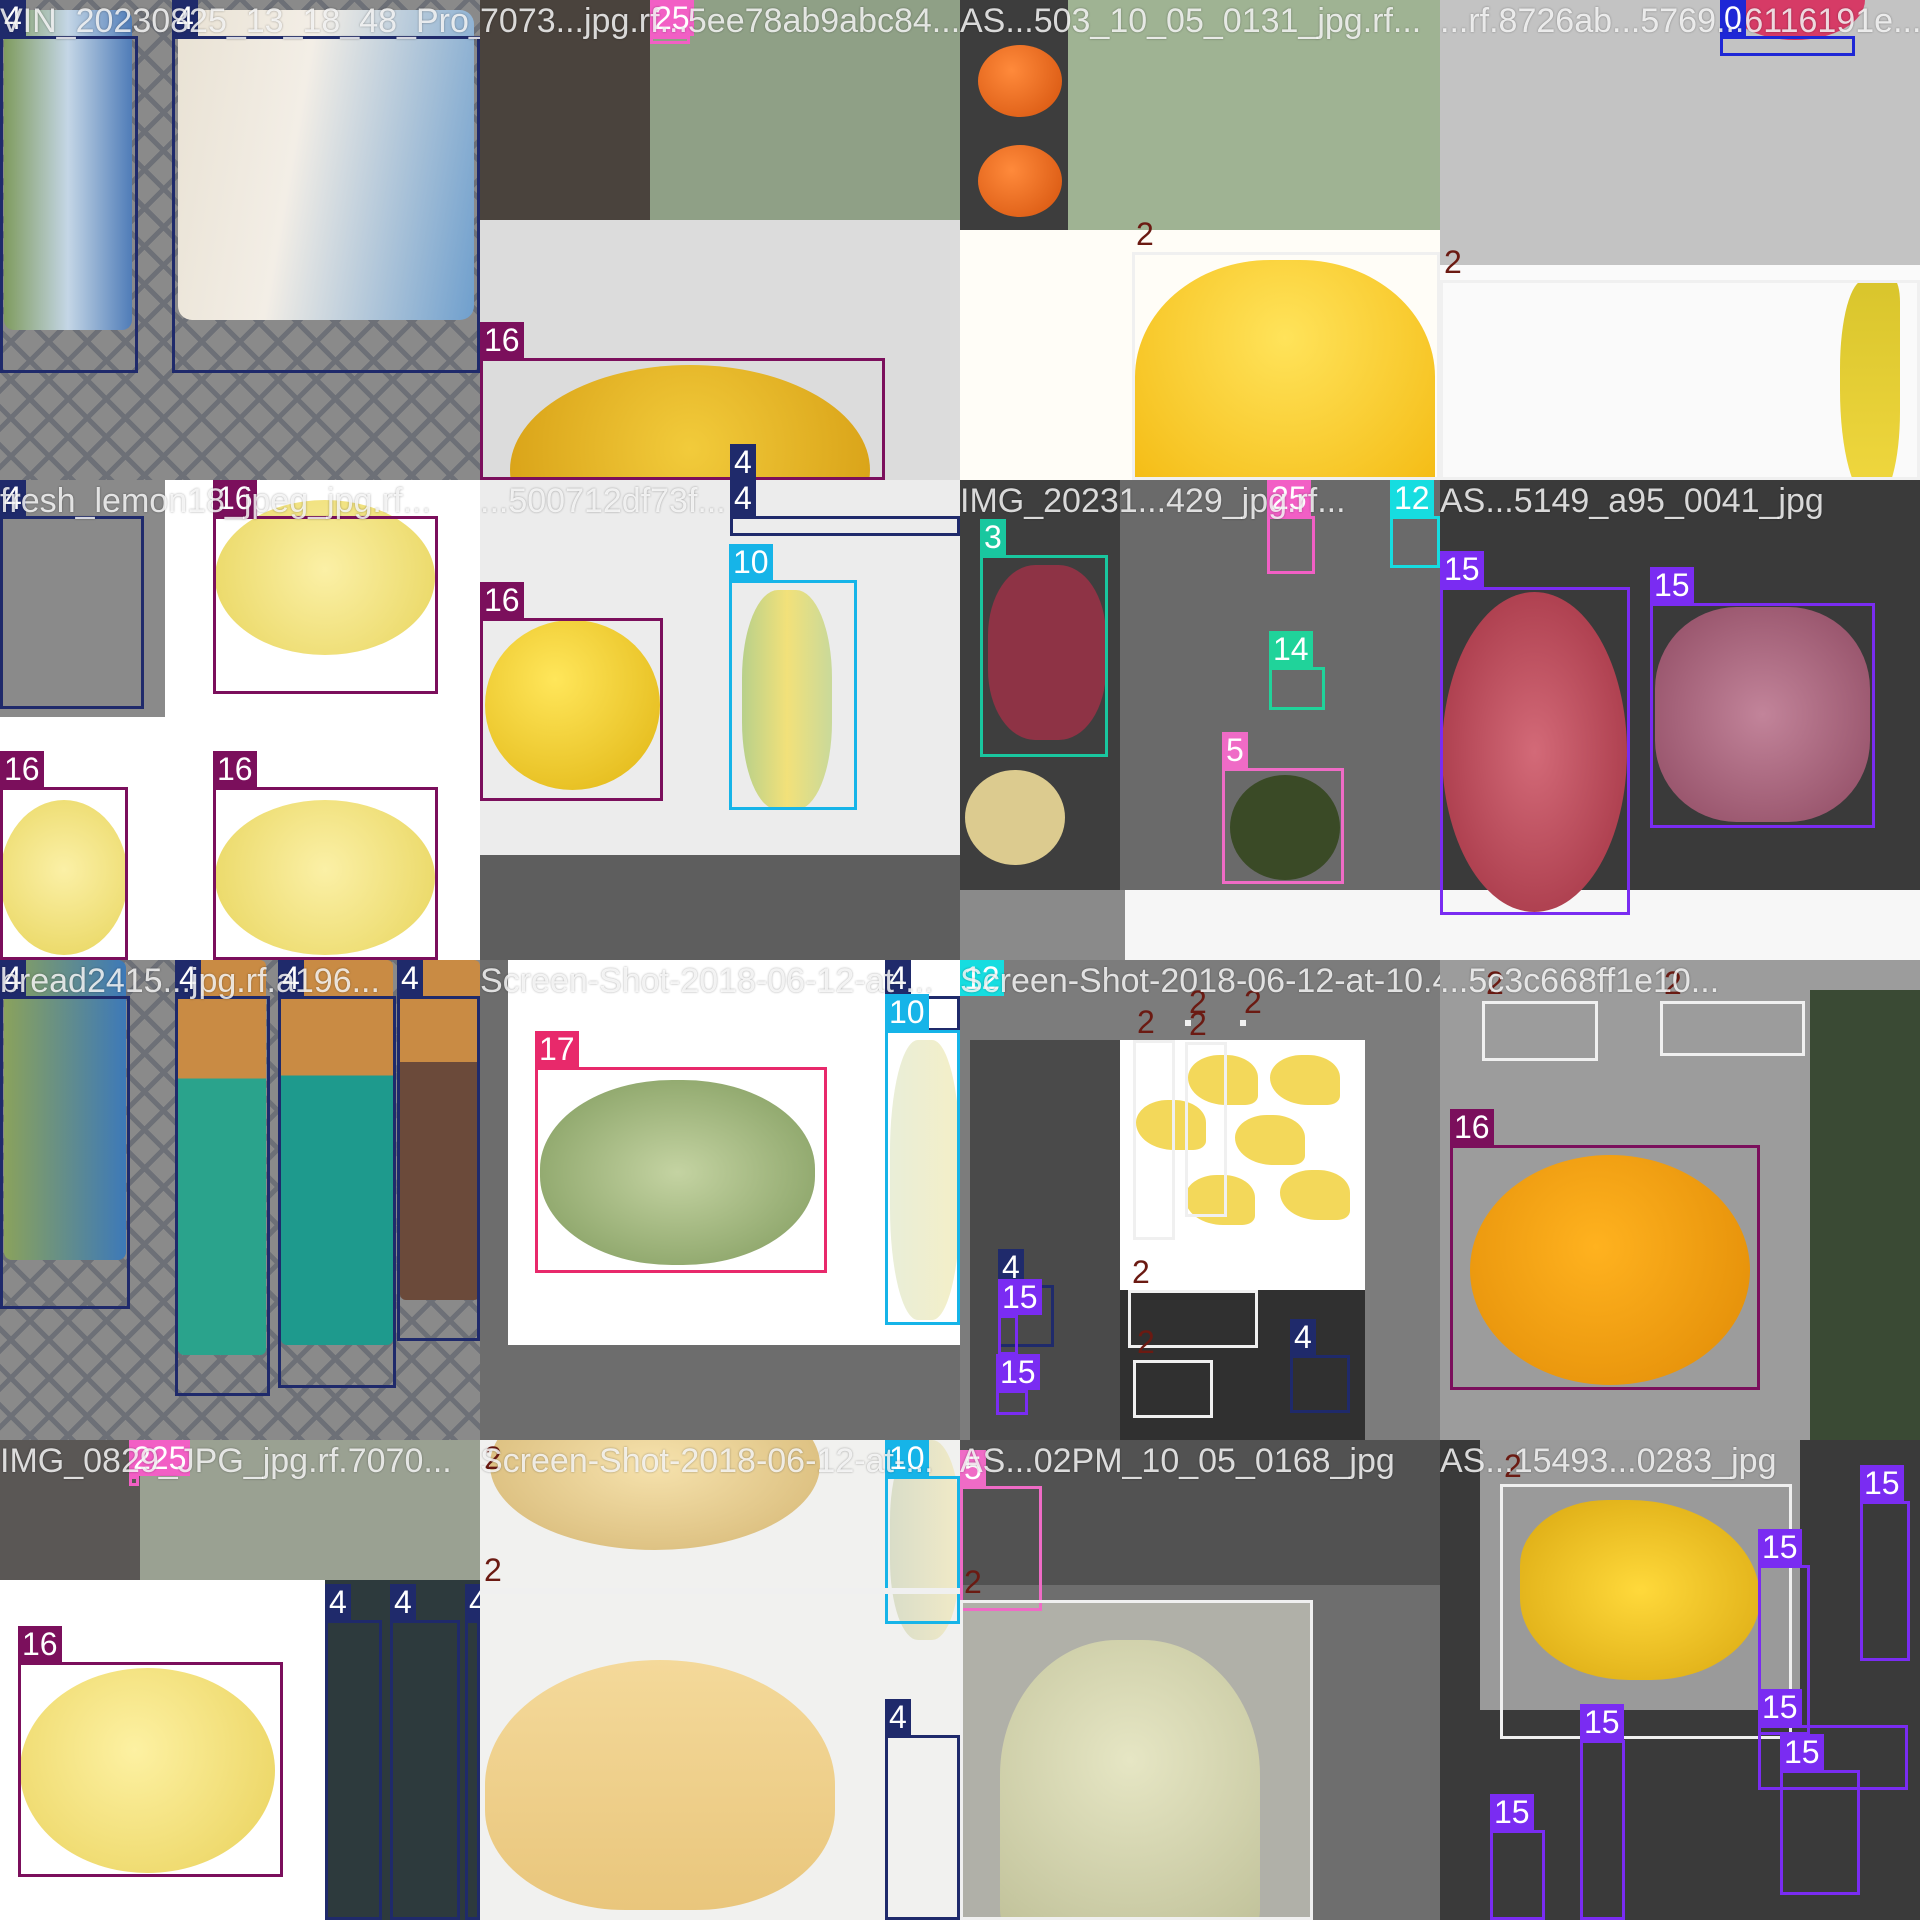 The width and height of the screenshot is (1920, 1920). Describe the element at coordinates (660, 1785) in the screenshot. I see `banana` at that location.